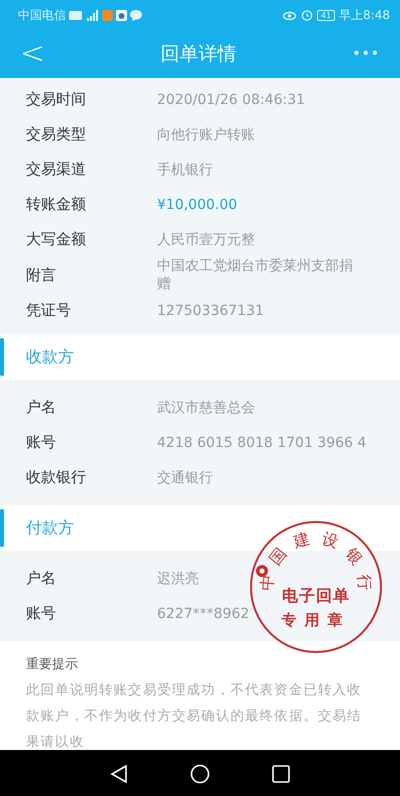 This screenshot has width=400, height=796. I want to click on signal-icon, so click(92, 15).